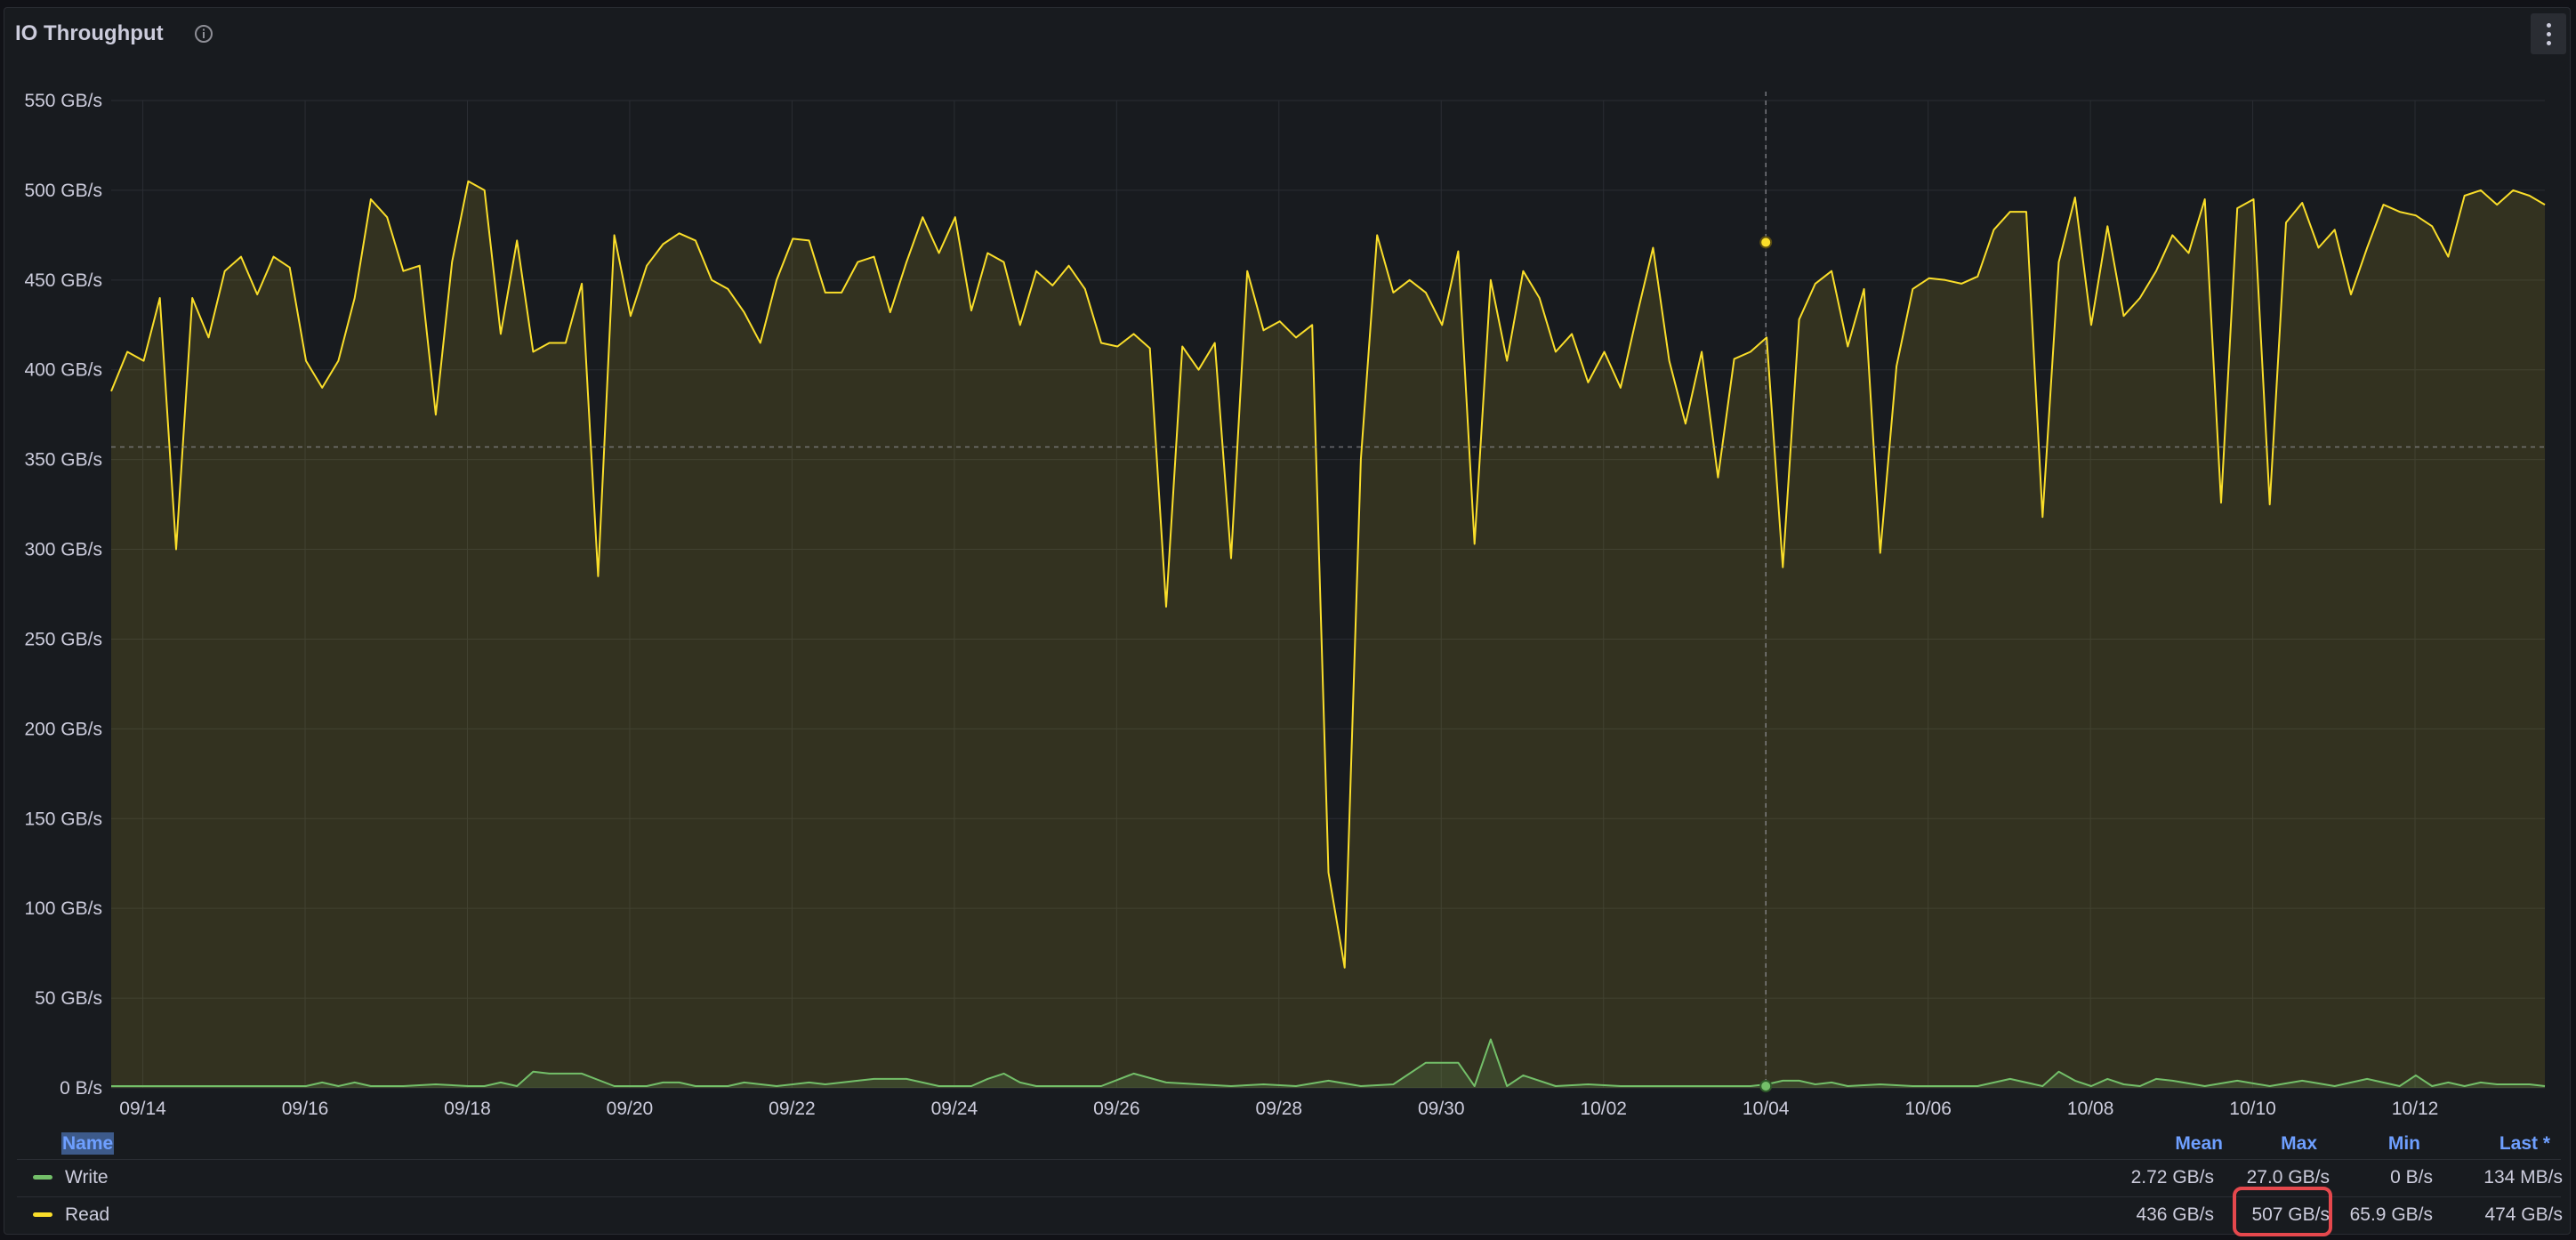 The height and width of the screenshot is (1240, 2576). What do you see at coordinates (2513, 1143) in the screenshot?
I see `legend-last-header: Last *` at bounding box center [2513, 1143].